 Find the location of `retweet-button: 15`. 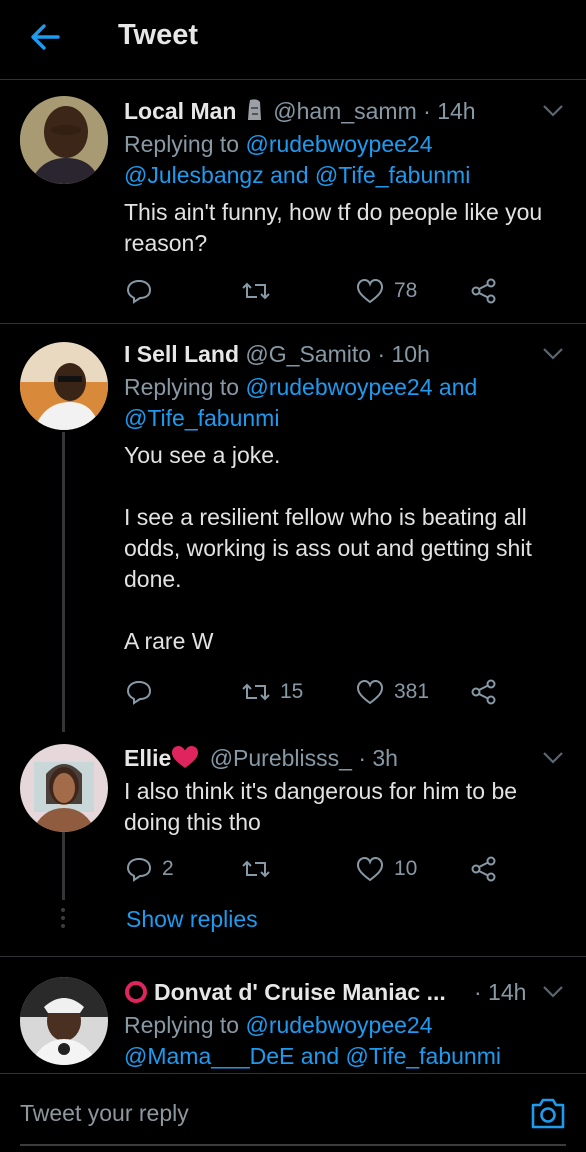

retweet-button: 15 is located at coordinates (272, 692).